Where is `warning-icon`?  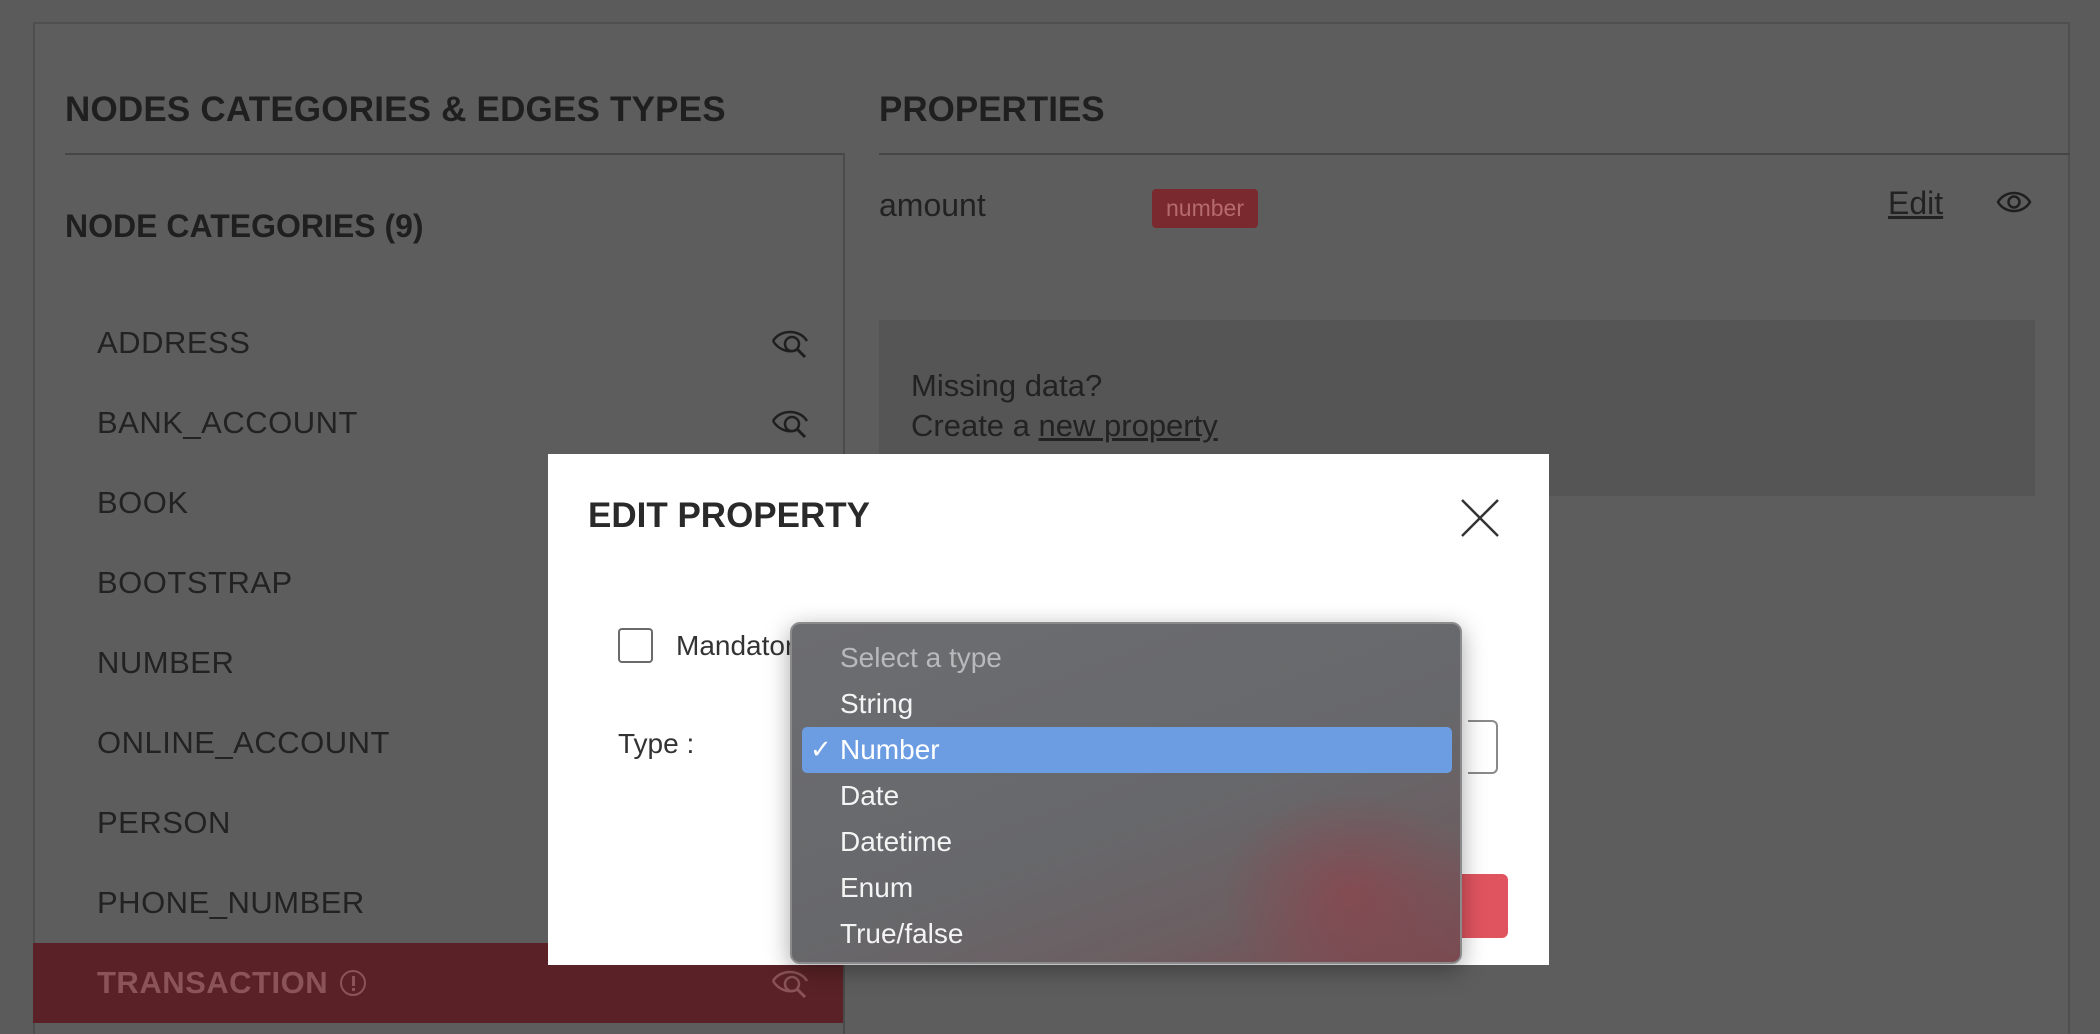 warning-icon is located at coordinates (353, 983).